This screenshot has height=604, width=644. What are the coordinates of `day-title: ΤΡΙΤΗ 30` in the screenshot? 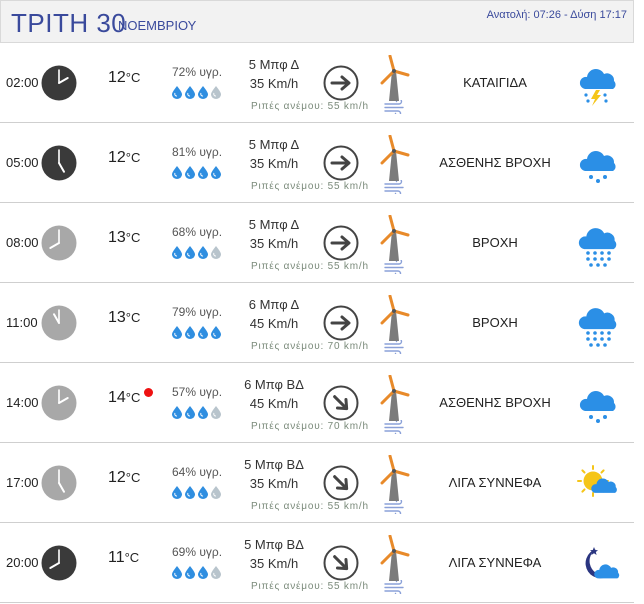 It's located at (69, 23).